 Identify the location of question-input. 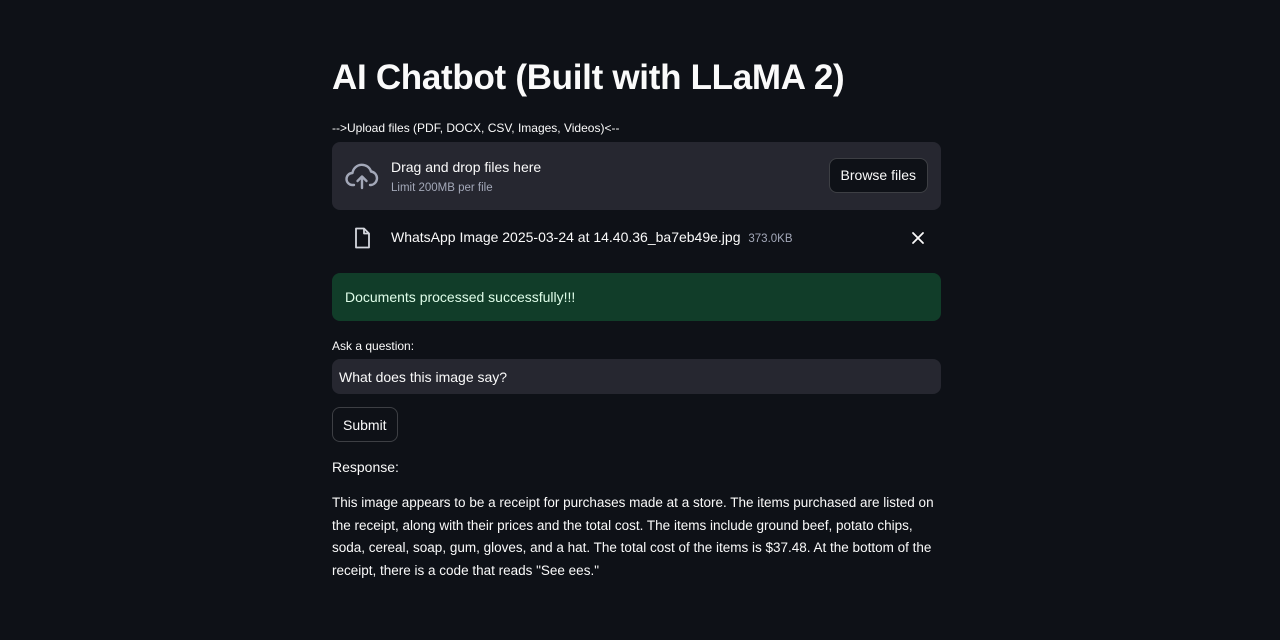
(636, 376).